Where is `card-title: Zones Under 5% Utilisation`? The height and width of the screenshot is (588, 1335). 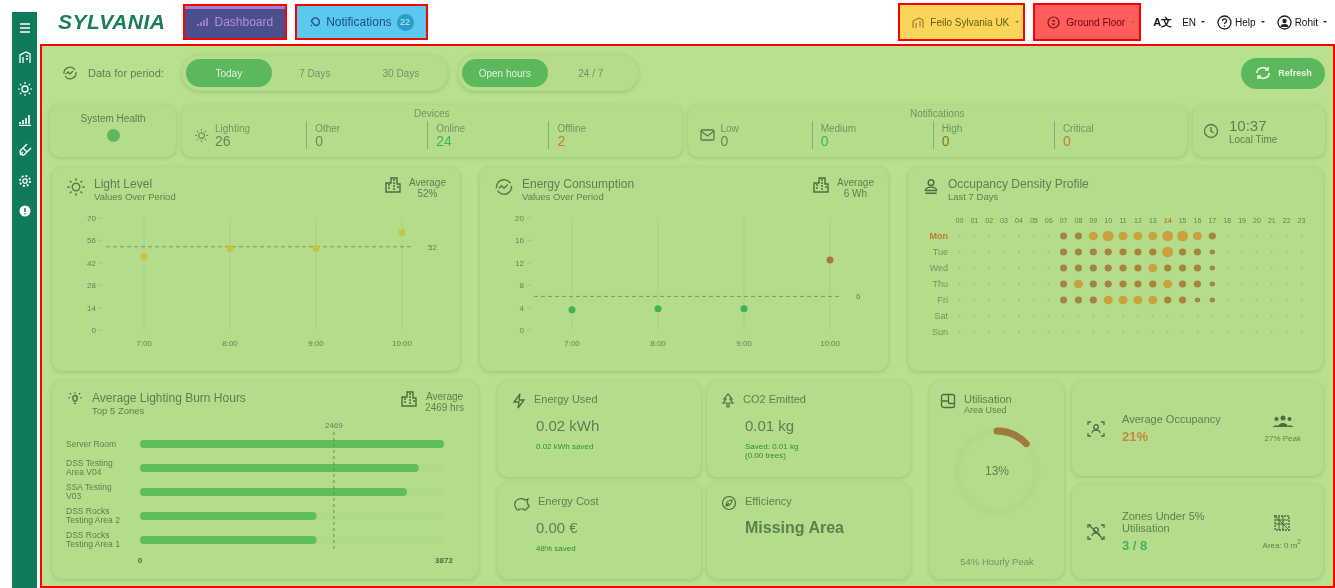
card-title: Zones Under 5% Utilisation is located at coordinates (1164, 522).